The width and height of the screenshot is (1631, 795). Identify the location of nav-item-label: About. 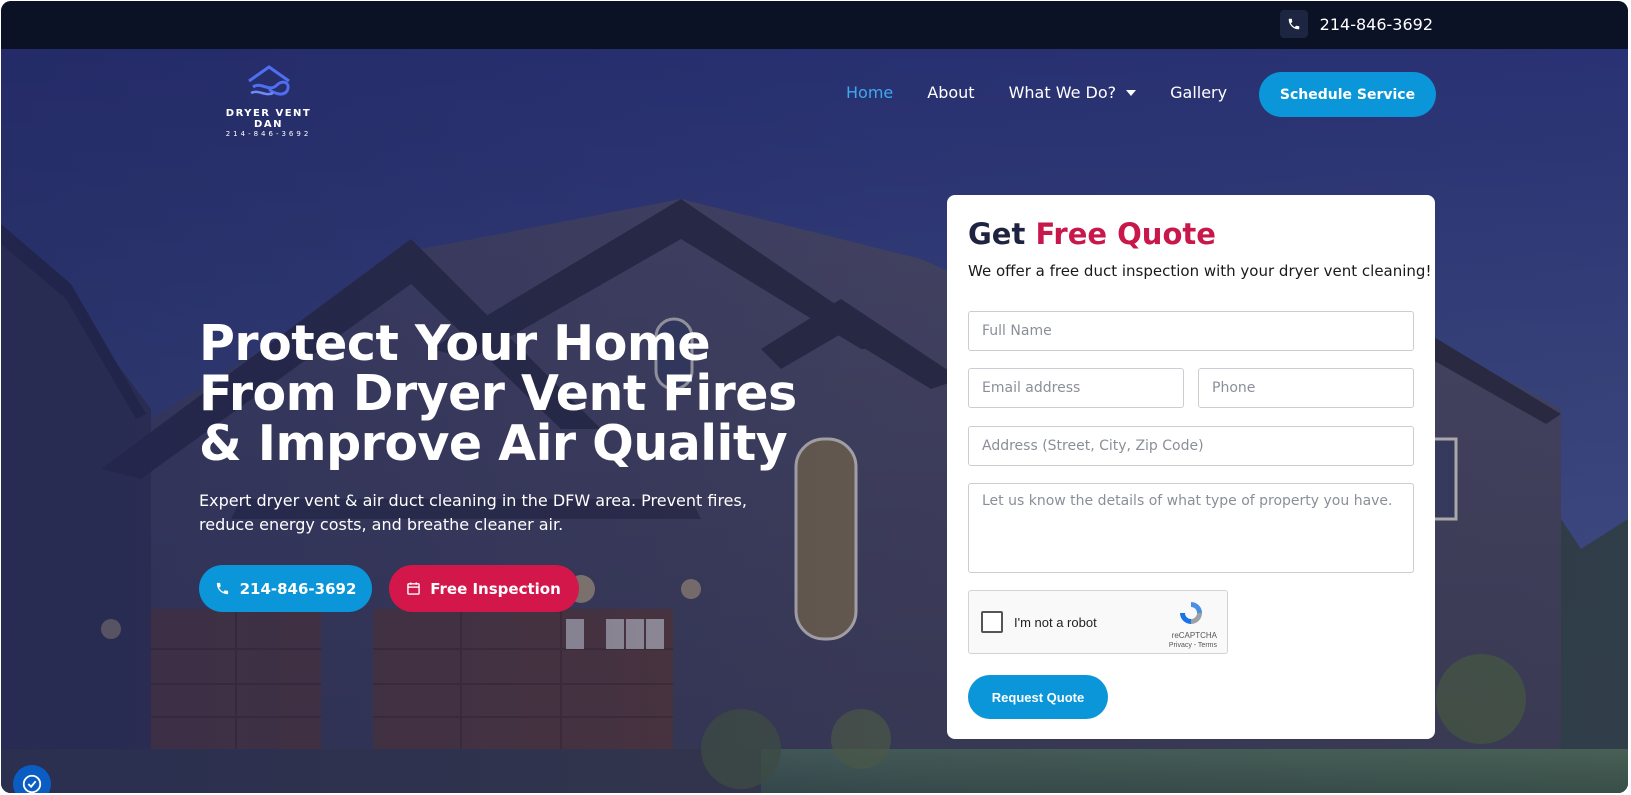
(951, 92).